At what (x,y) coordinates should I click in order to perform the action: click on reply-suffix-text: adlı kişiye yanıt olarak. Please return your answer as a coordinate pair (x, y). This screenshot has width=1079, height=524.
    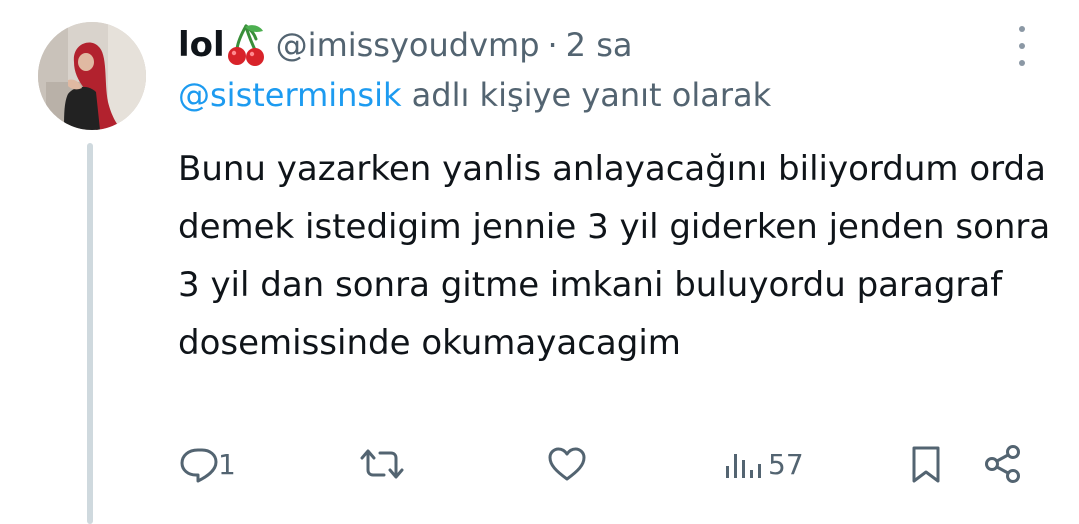
    Looking at the image, I should click on (586, 95).